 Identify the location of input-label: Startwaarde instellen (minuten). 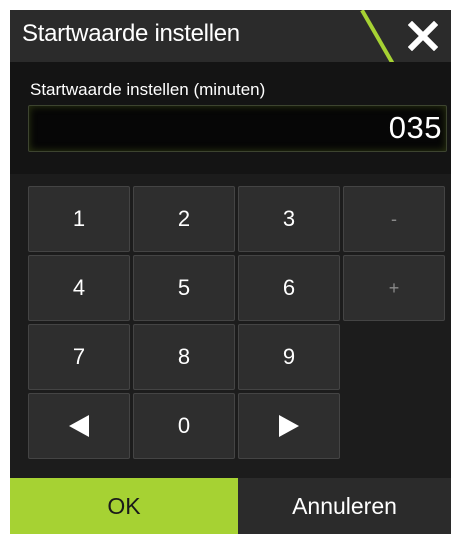
(148, 89).